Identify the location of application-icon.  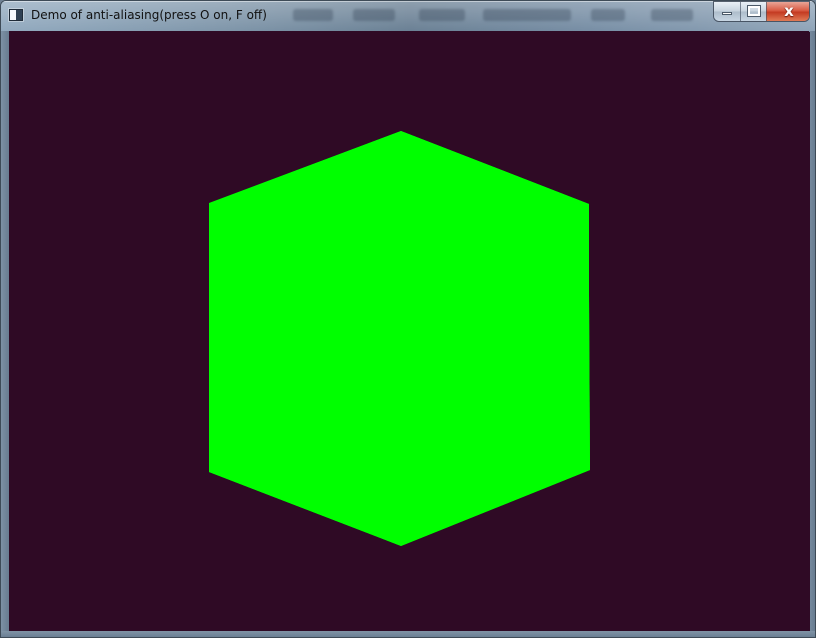
(16, 15).